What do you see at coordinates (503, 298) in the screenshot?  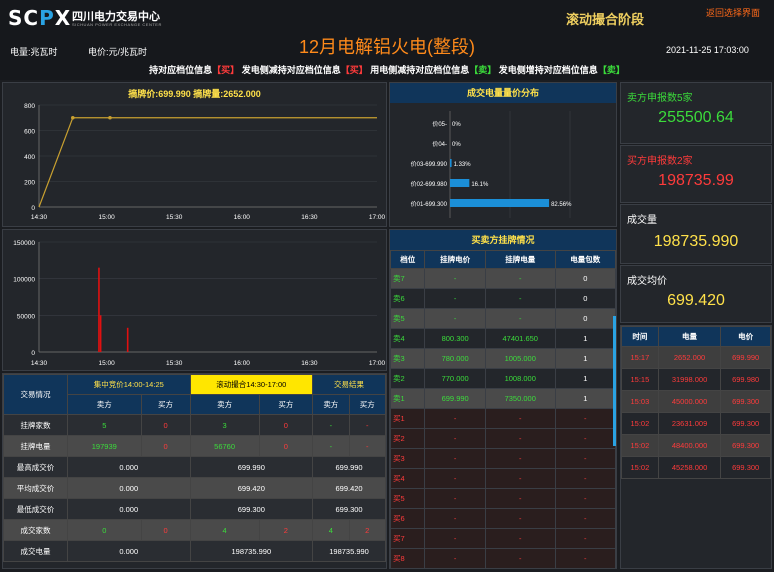 I see `book-row: 卖6- -0` at bounding box center [503, 298].